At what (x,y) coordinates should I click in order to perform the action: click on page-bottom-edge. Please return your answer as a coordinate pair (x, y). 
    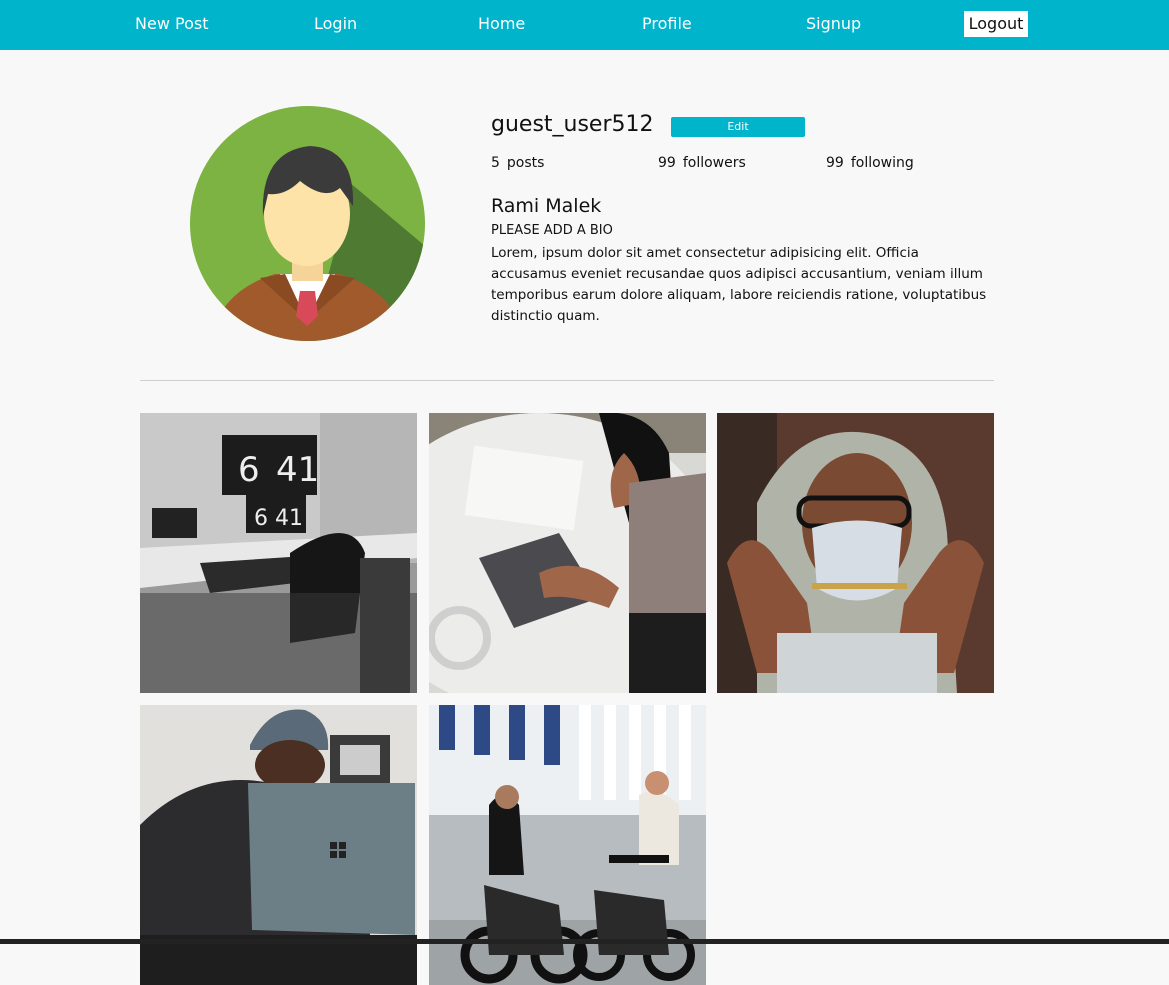
    Looking at the image, I should click on (584, 941).